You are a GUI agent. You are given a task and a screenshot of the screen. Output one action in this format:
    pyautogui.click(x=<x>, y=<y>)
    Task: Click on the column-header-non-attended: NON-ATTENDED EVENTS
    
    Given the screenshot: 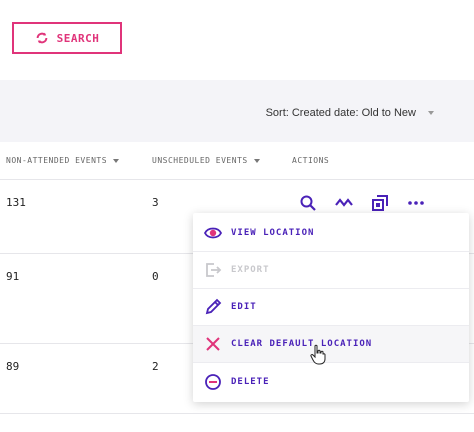 What is the action you would take?
    pyautogui.click(x=63, y=160)
    